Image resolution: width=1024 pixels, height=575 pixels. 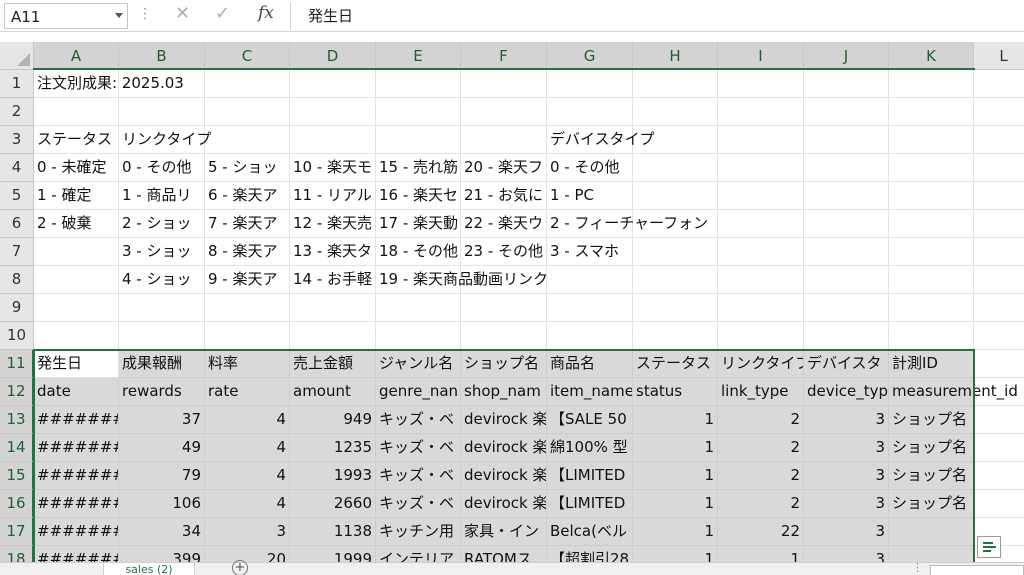 What do you see at coordinates (247, 56) in the screenshot?
I see `column-header-c: C` at bounding box center [247, 56].